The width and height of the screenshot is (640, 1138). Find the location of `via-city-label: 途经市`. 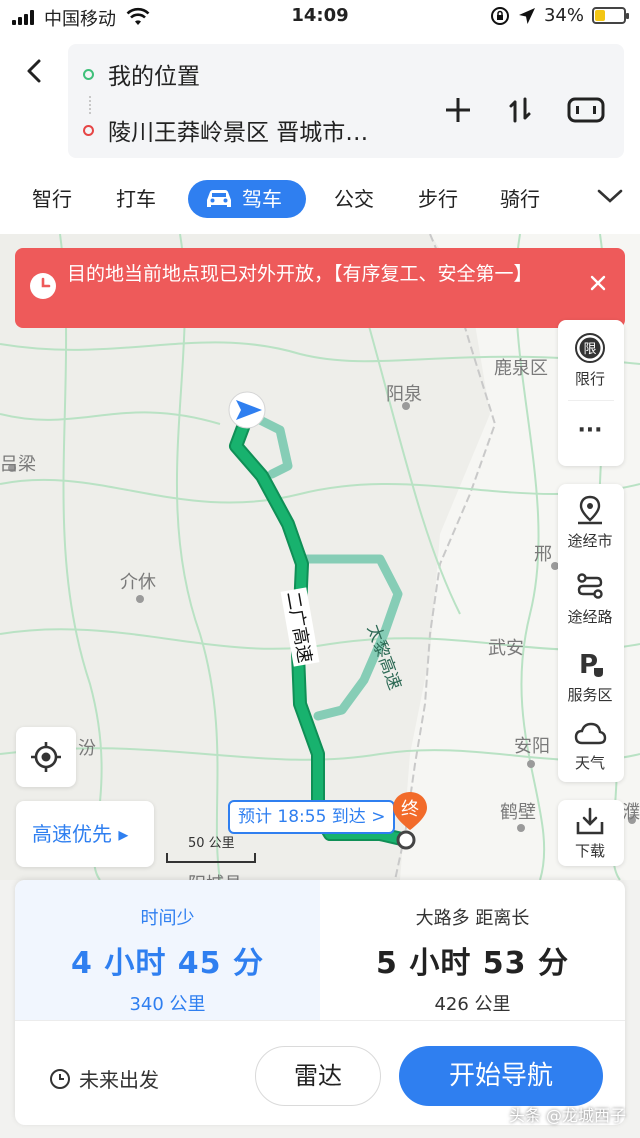

via-city-label: 途经市 is located at coordinates (590, 541).